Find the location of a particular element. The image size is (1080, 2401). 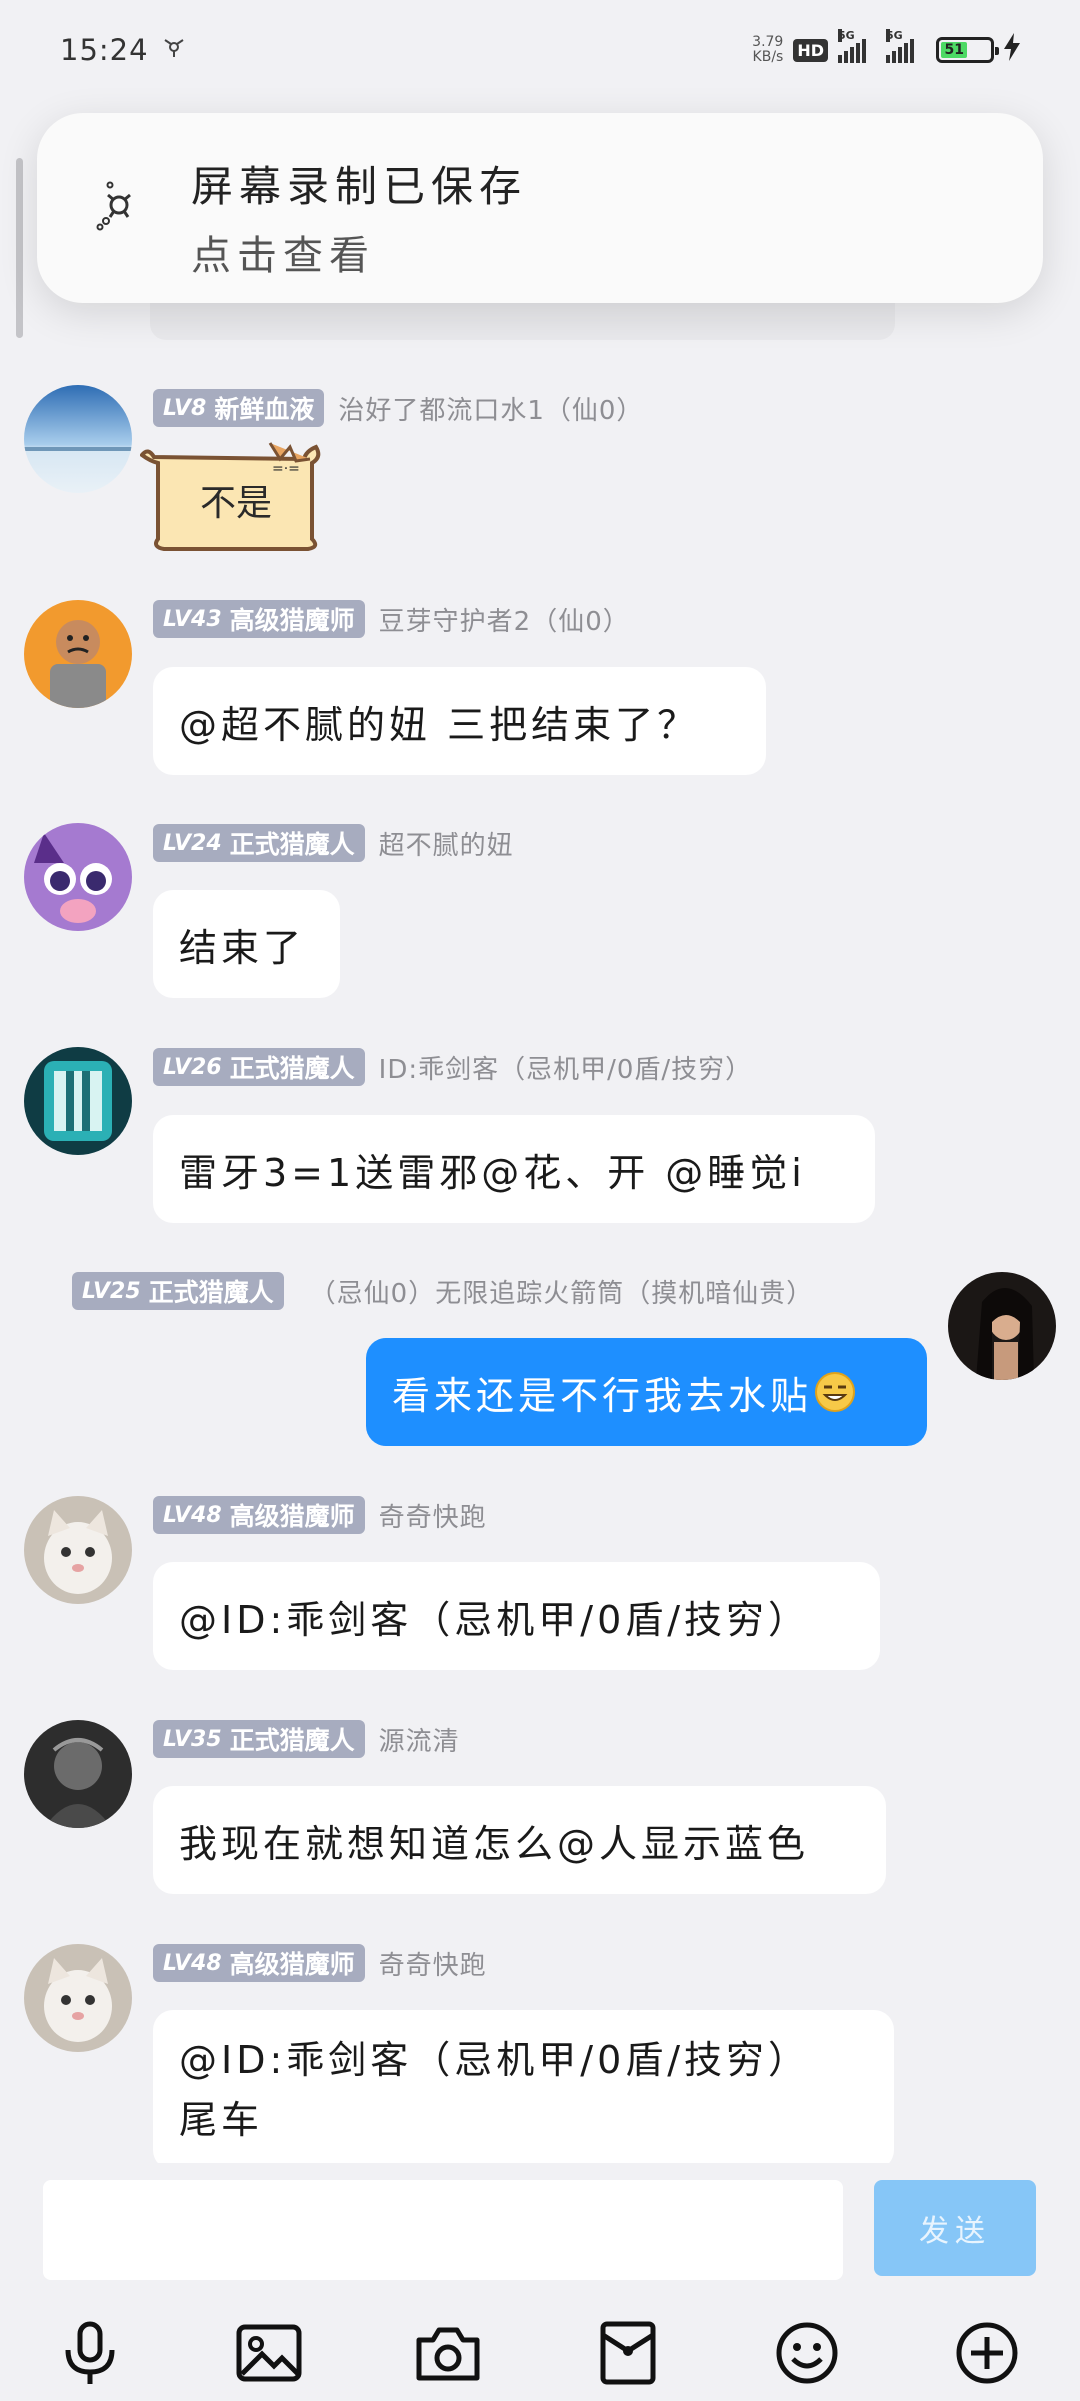

nickname: 治好了都流口水1（仙0） is located at coordinates (490, 408).